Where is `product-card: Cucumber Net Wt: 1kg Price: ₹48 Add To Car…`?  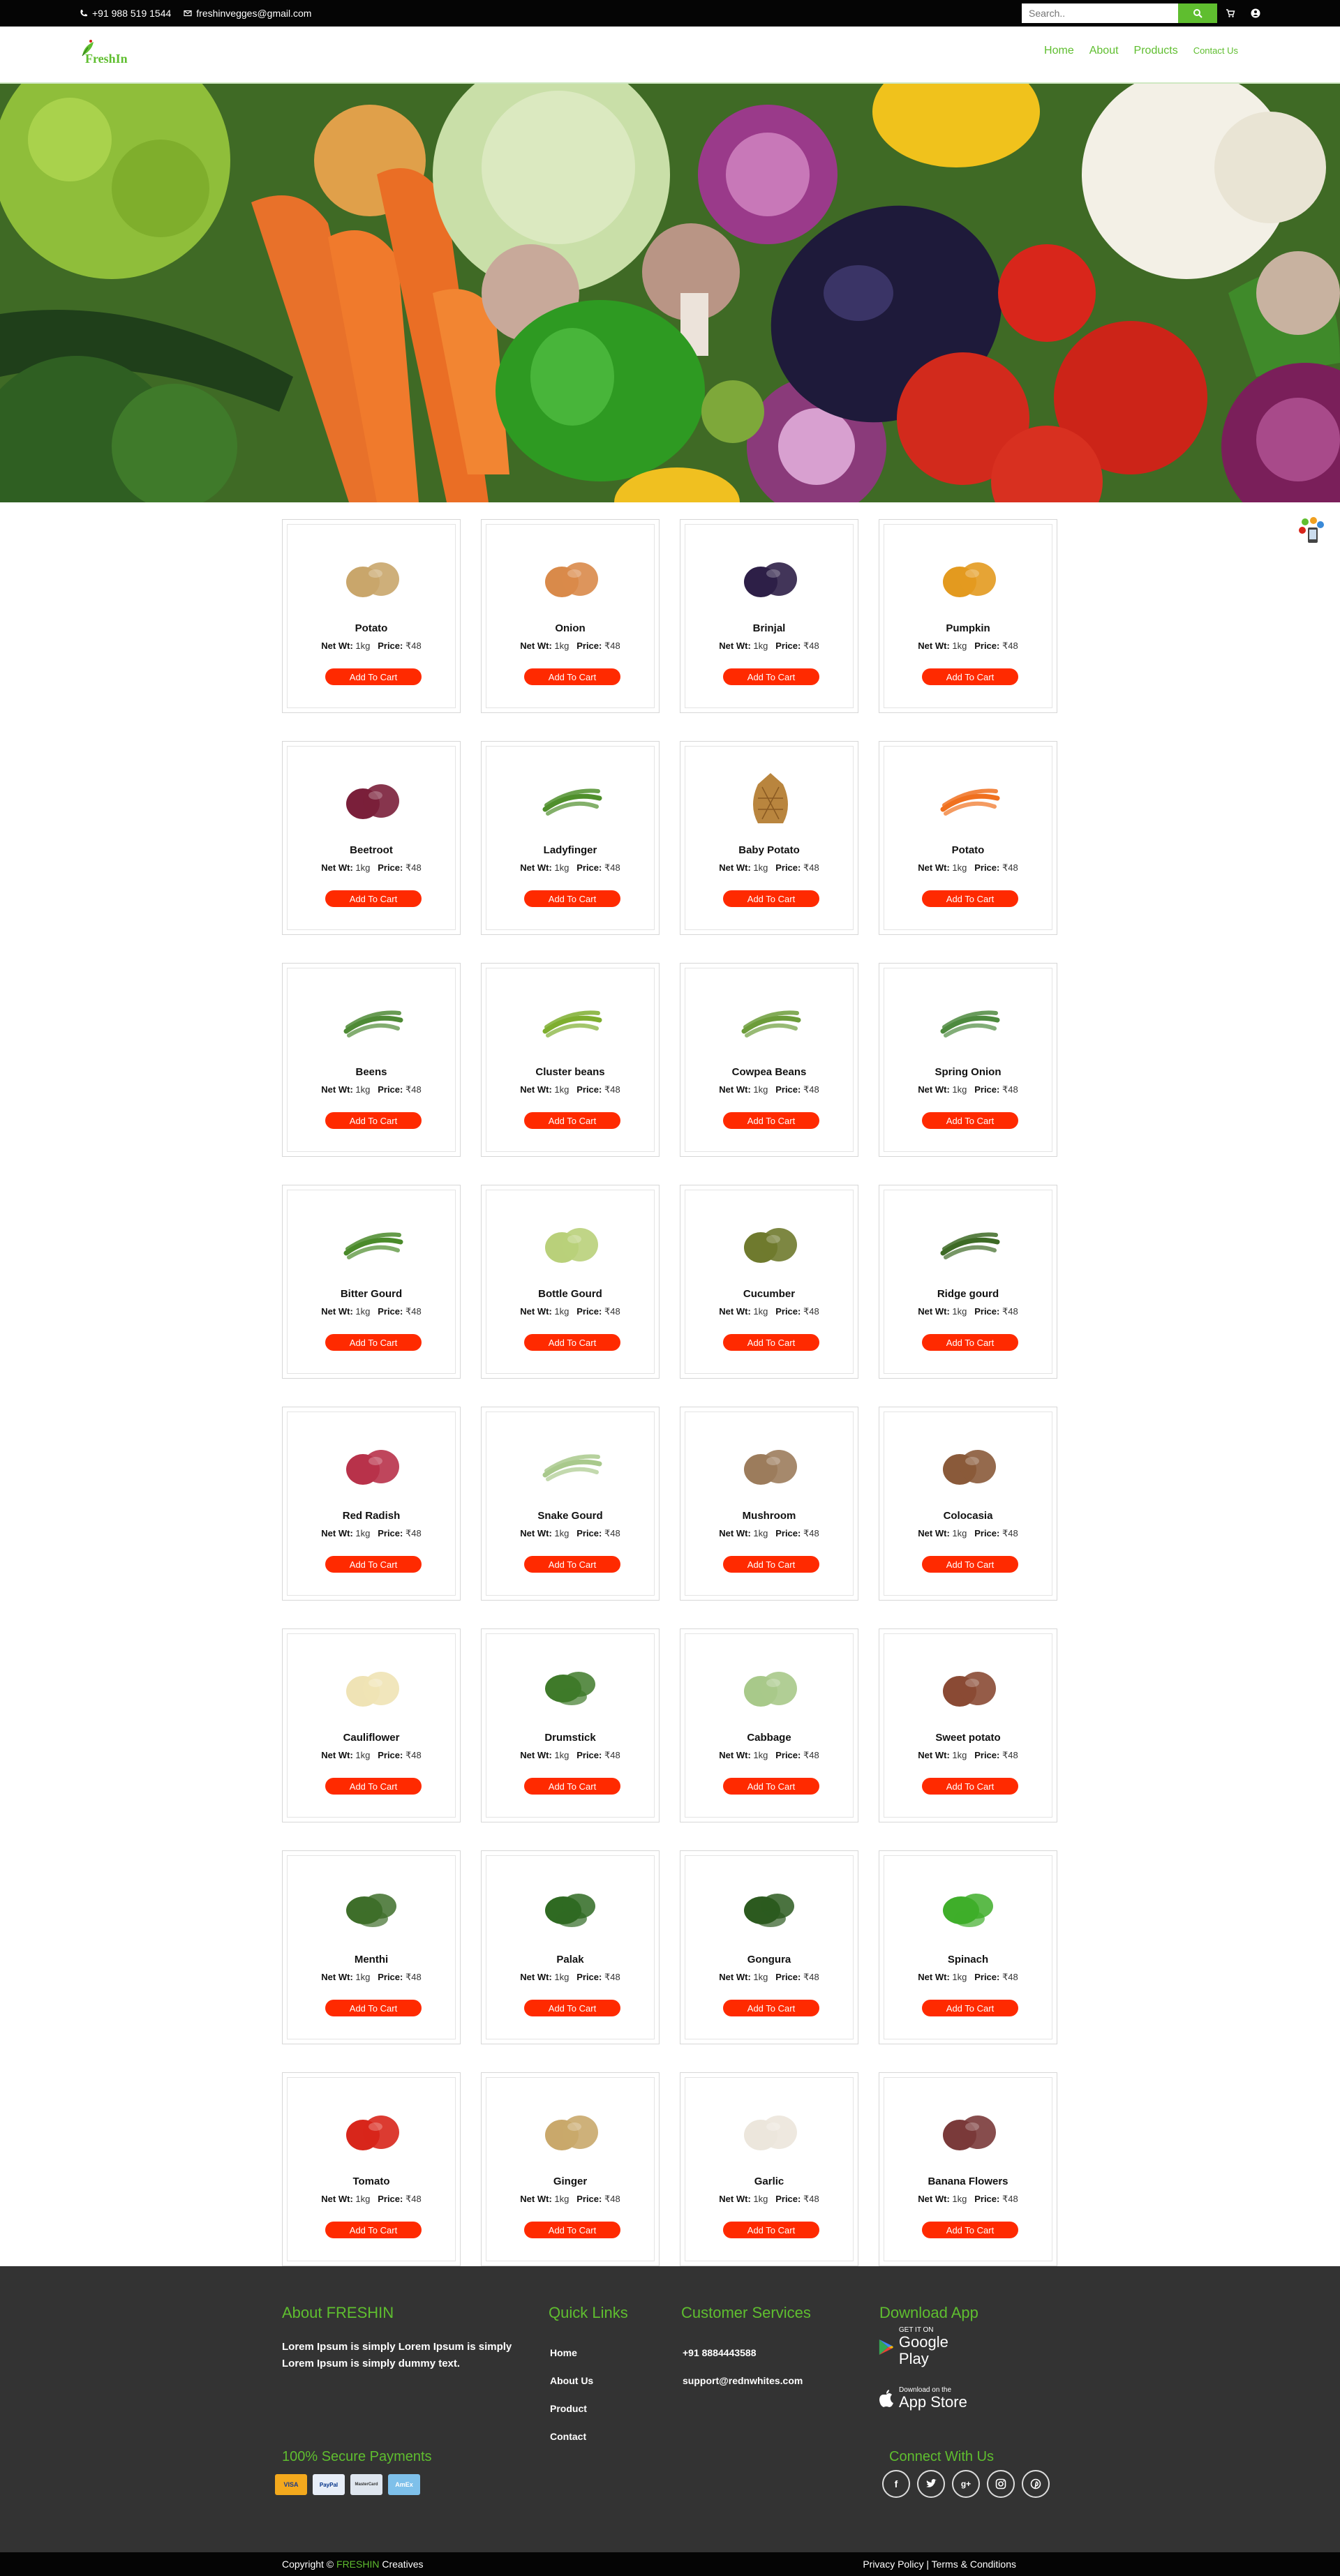 product-card: Cucumber Net Wt: 1kg Price: ₹48 Add To Car… is located at coordinates (769, 1282).